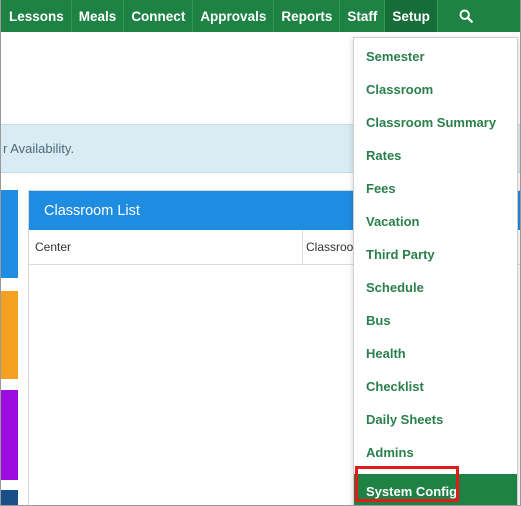  What do you see at coordinates (98, 16) in the screenshot?
I see `nav-meals: Meals` at bounding box center [98, 16].